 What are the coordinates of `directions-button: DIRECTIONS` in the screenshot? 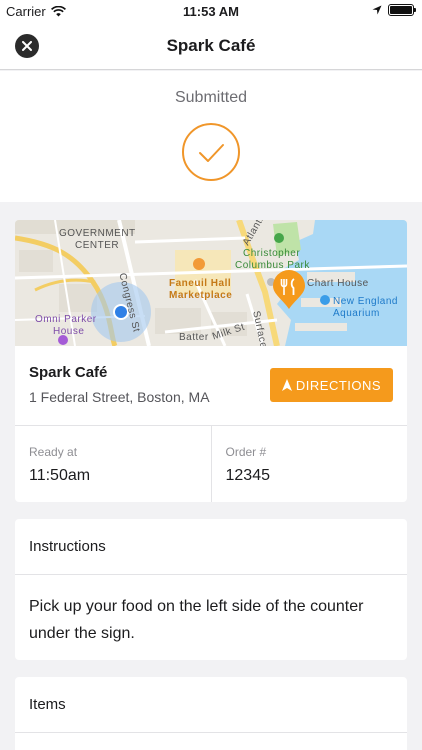 It's located at (331, 385).